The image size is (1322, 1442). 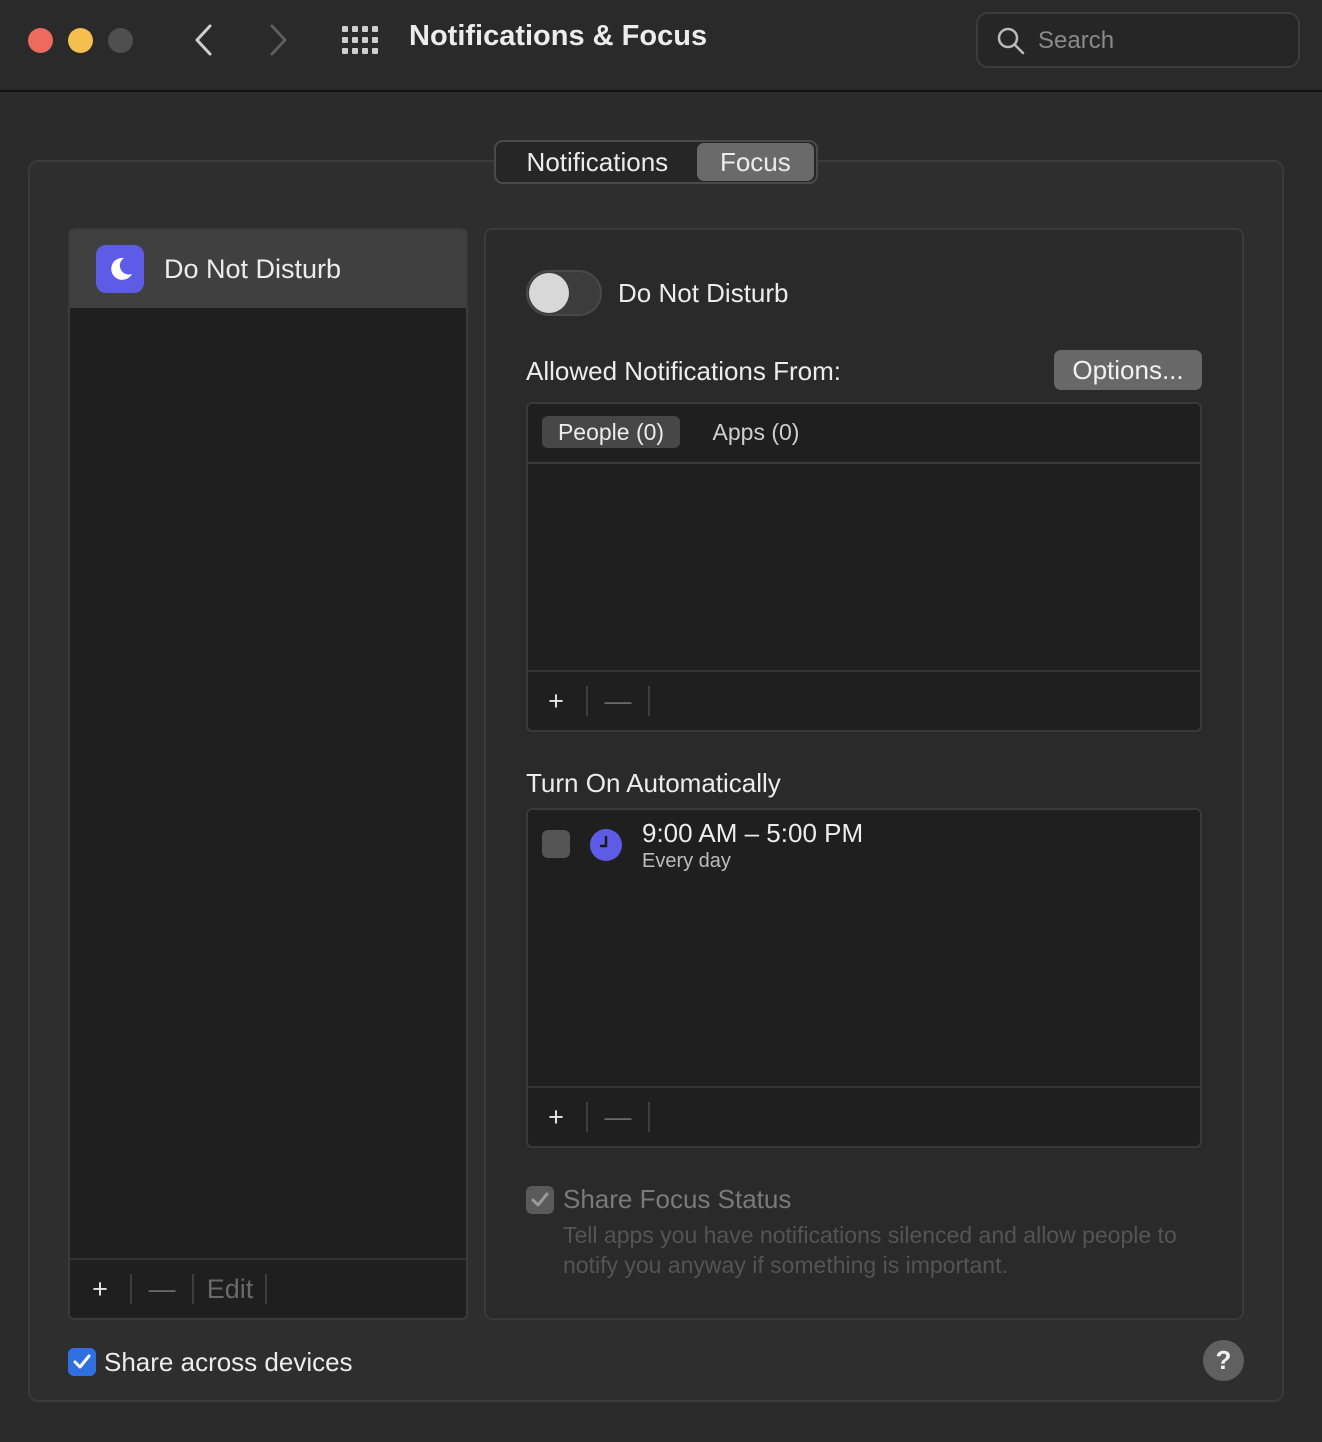 I want to click on add-schedule-button: +, so click(x=556, y=1117).